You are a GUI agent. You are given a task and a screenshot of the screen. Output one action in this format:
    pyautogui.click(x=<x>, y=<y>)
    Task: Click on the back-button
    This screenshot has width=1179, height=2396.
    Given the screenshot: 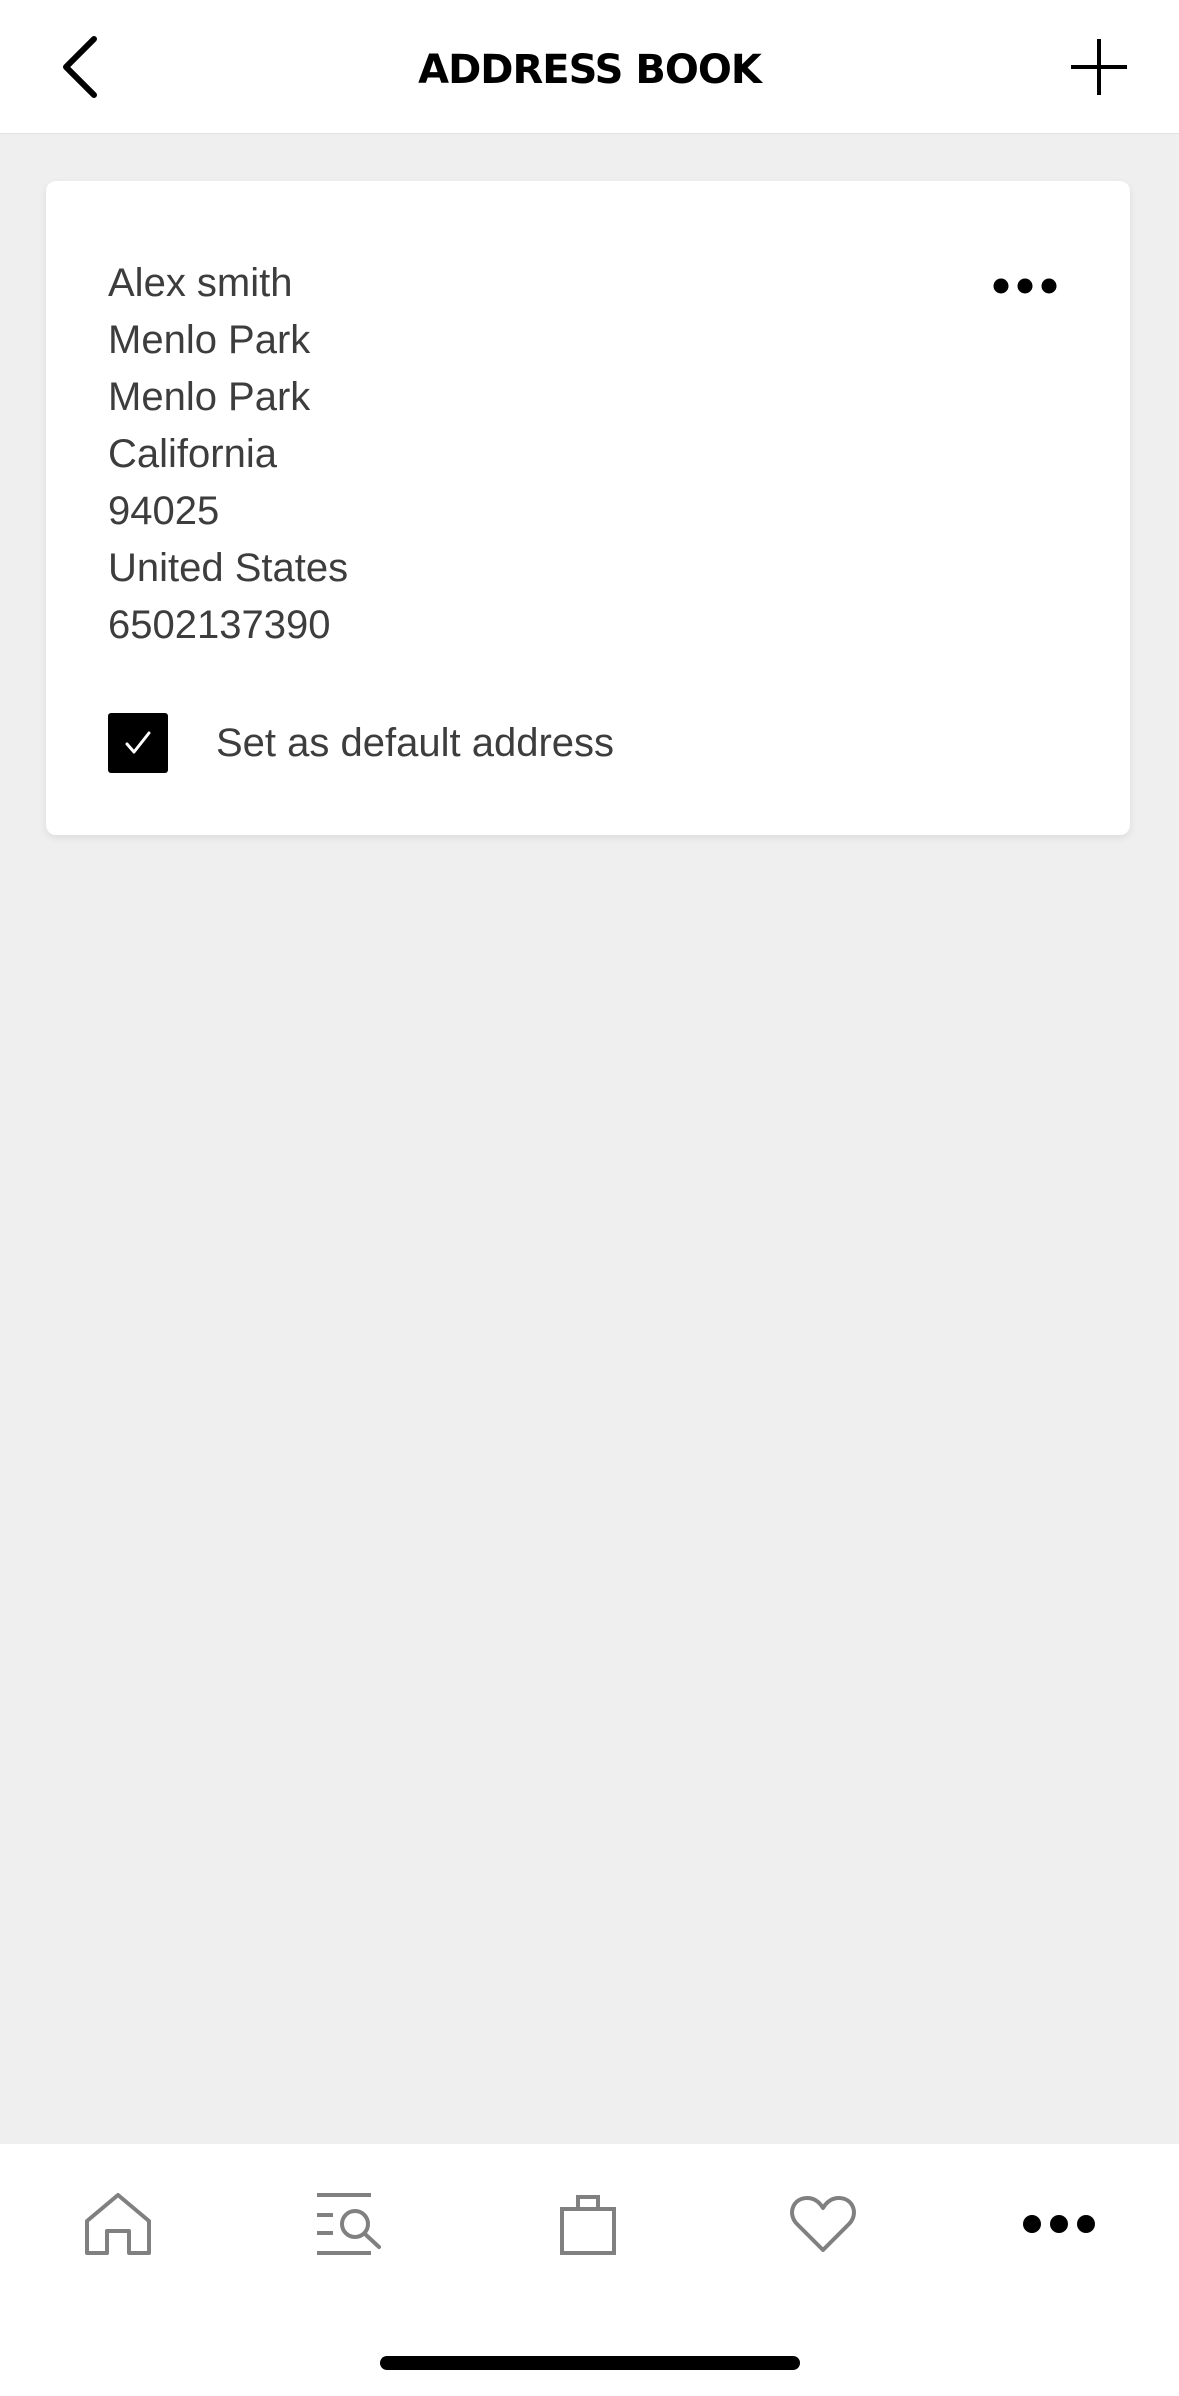 What is the action you would take?
    pyautogui.click(x=80, y=67)
    